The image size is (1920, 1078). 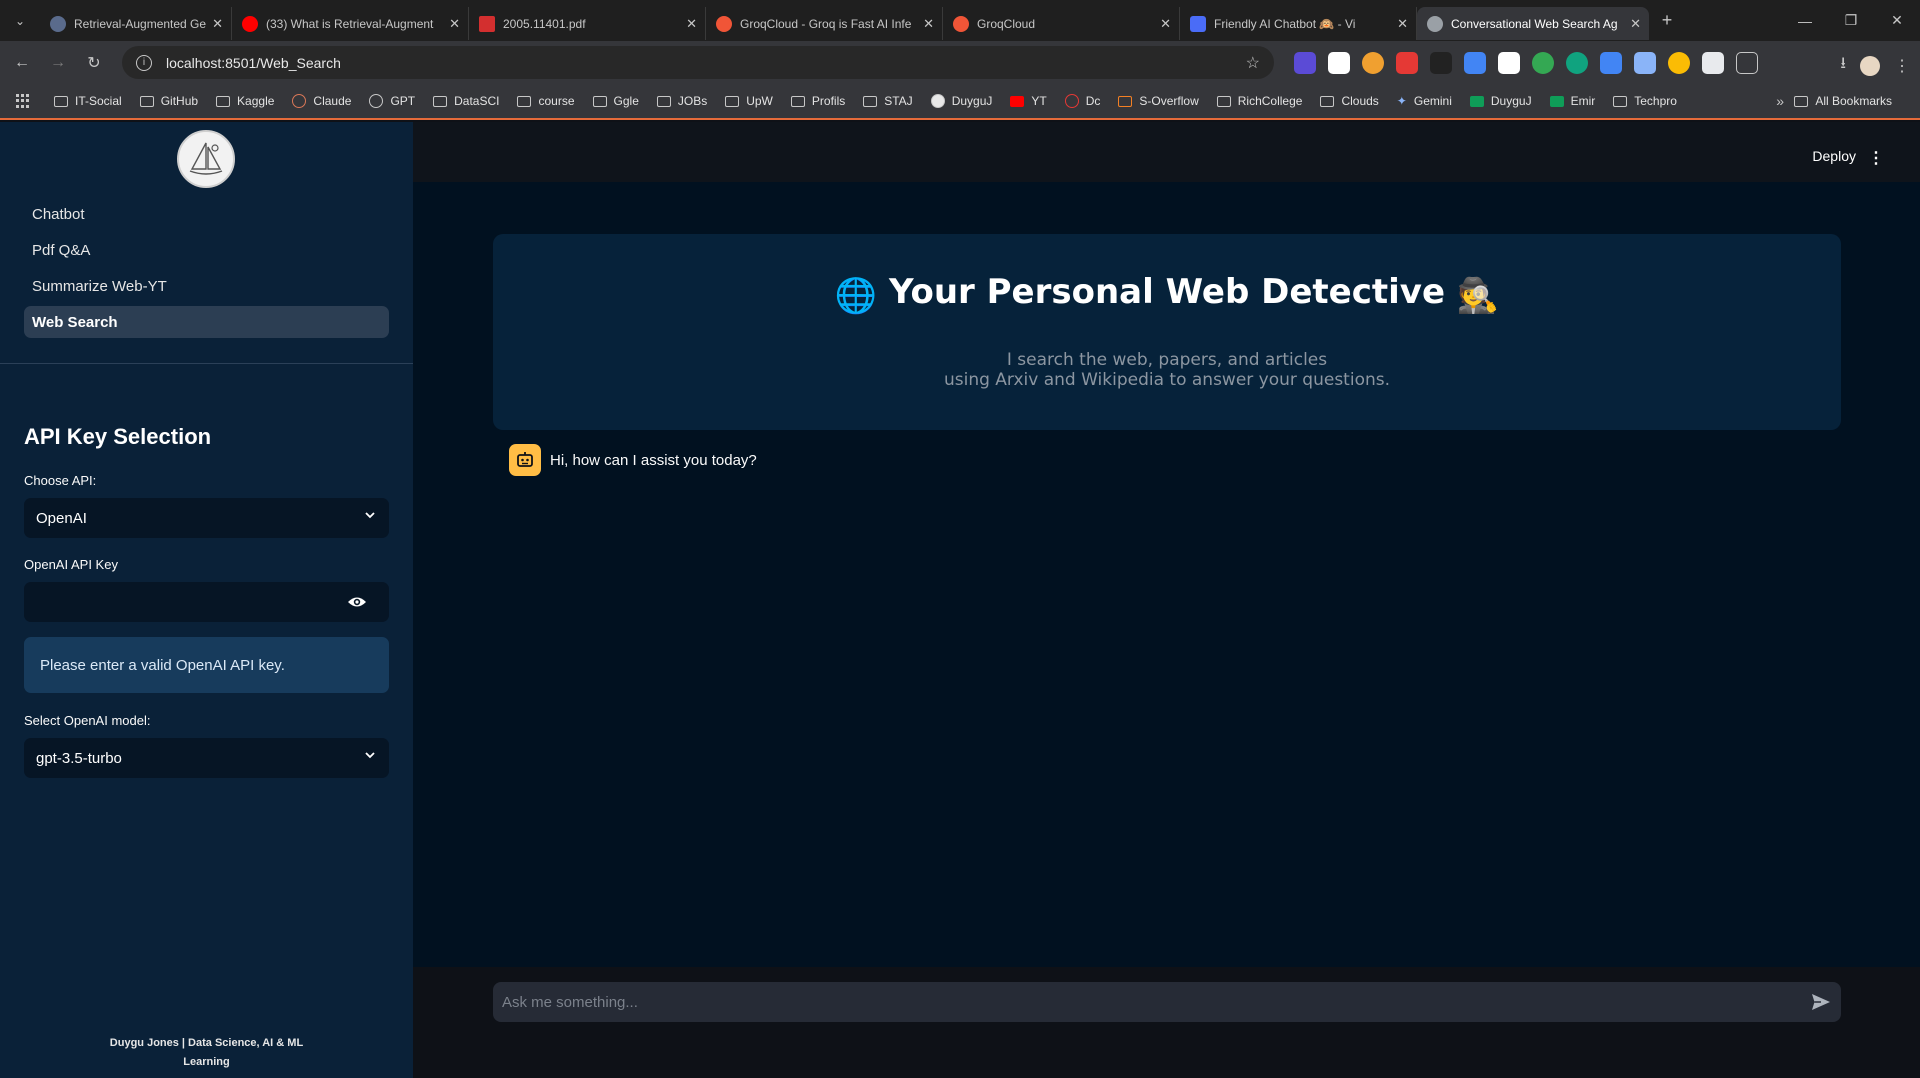 What do you see at coordinates (206, 758) in the screenshot?
I see `model-select: gpt-3.5-turbo` at bounding box center [206, 758].